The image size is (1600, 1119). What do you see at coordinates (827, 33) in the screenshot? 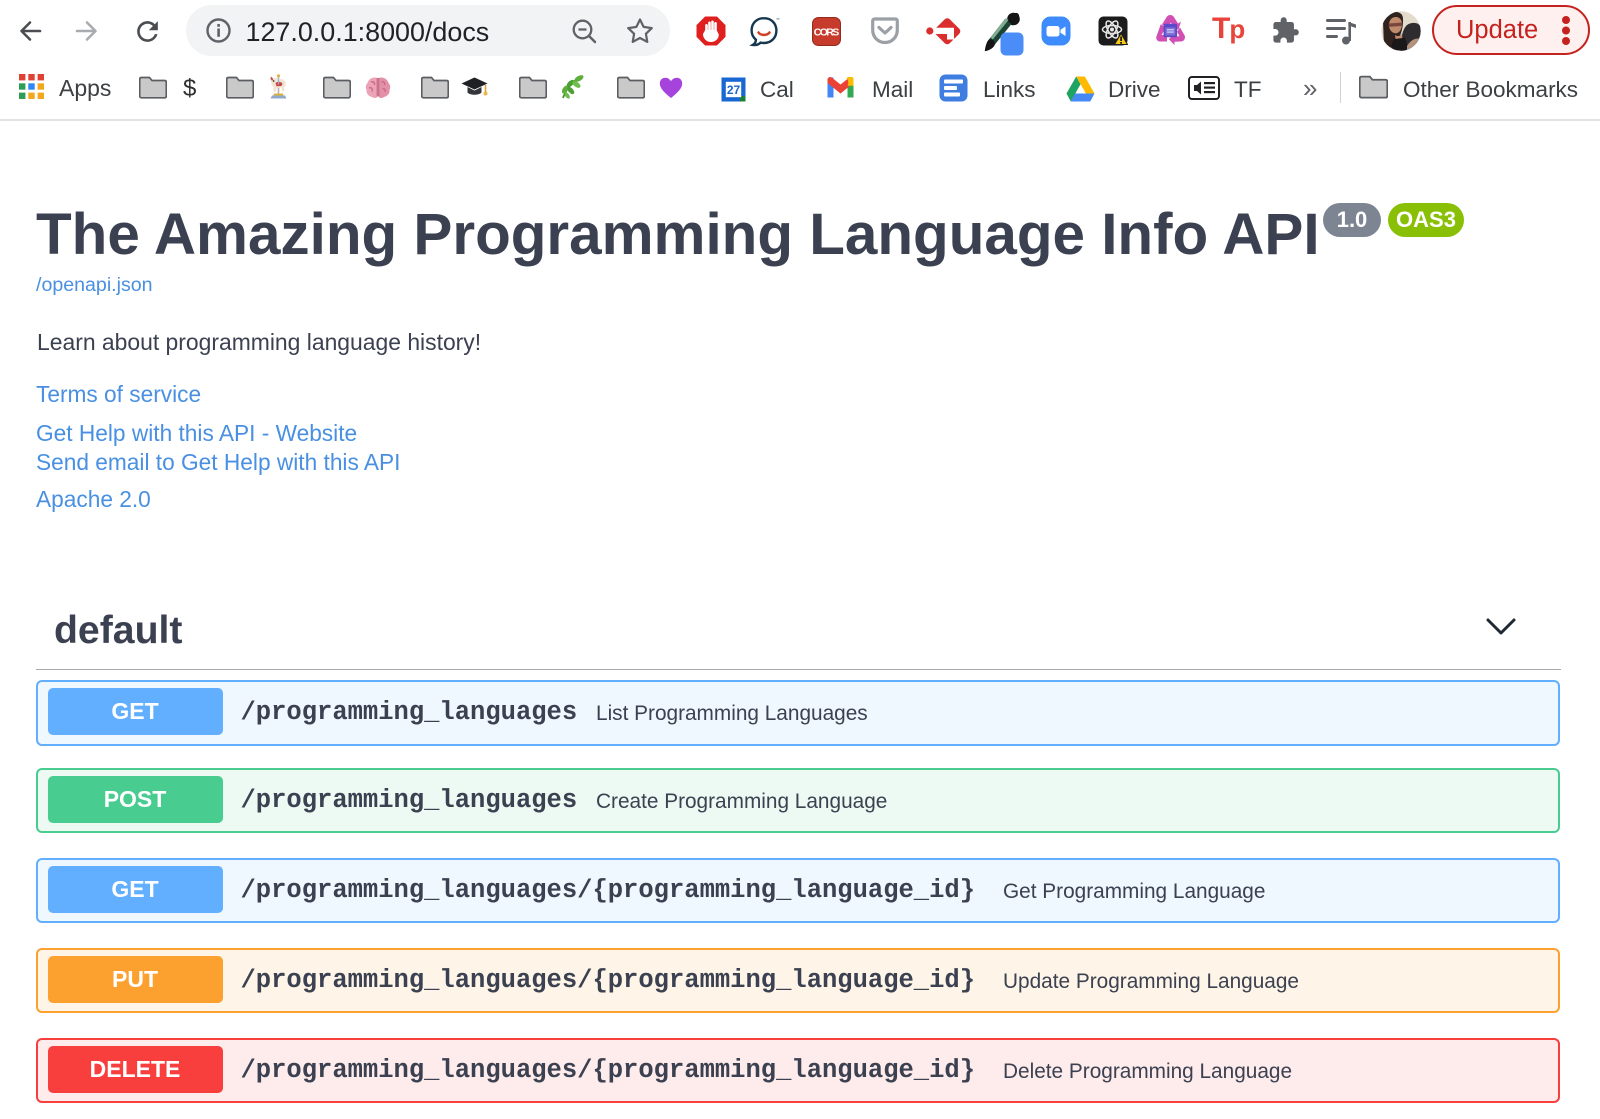
I see `svg-text: CORS` at bounding box center [827, 33].